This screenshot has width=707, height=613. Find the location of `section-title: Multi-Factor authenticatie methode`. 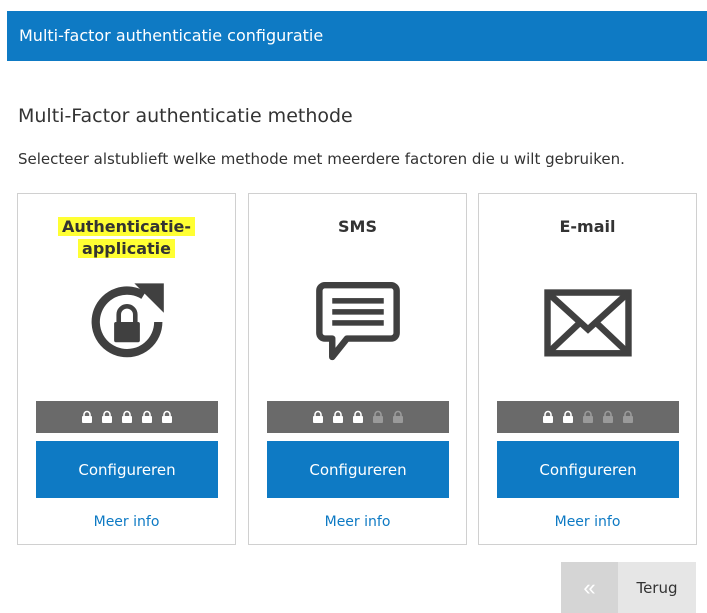

section-title: Multi-Factor authenticatie methode is located at coordinates (185, 116).